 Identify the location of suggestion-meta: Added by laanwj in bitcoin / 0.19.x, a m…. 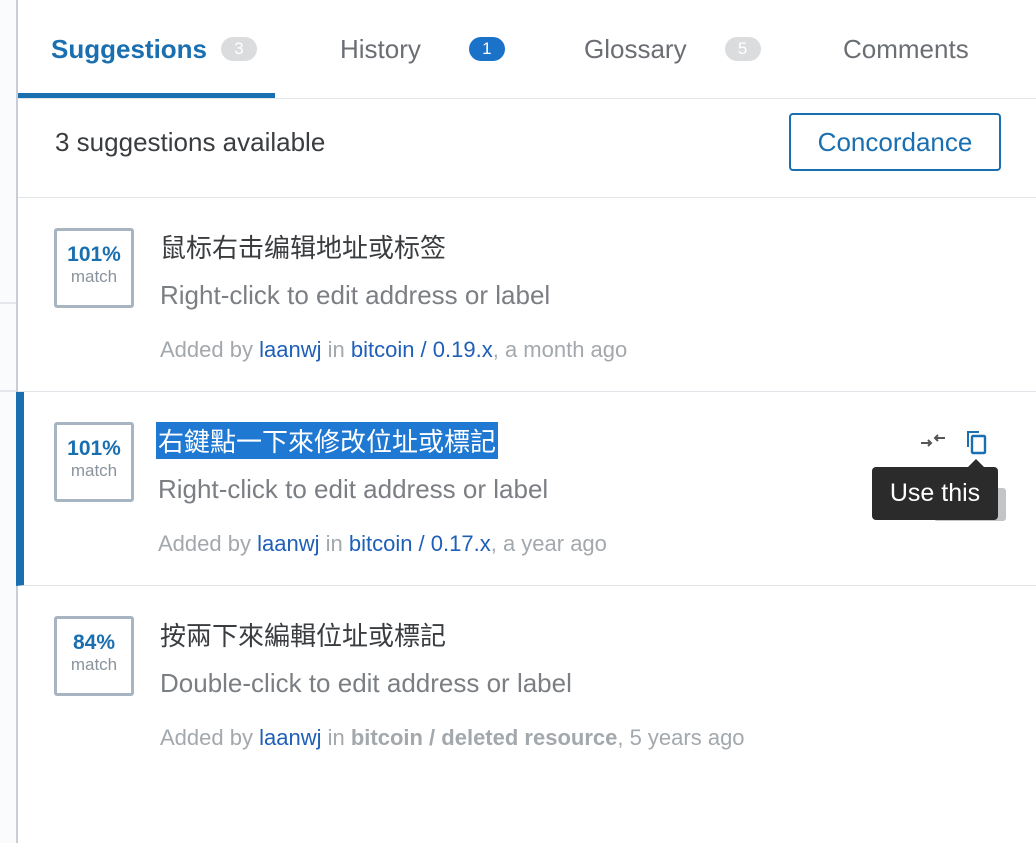
(393, 350).